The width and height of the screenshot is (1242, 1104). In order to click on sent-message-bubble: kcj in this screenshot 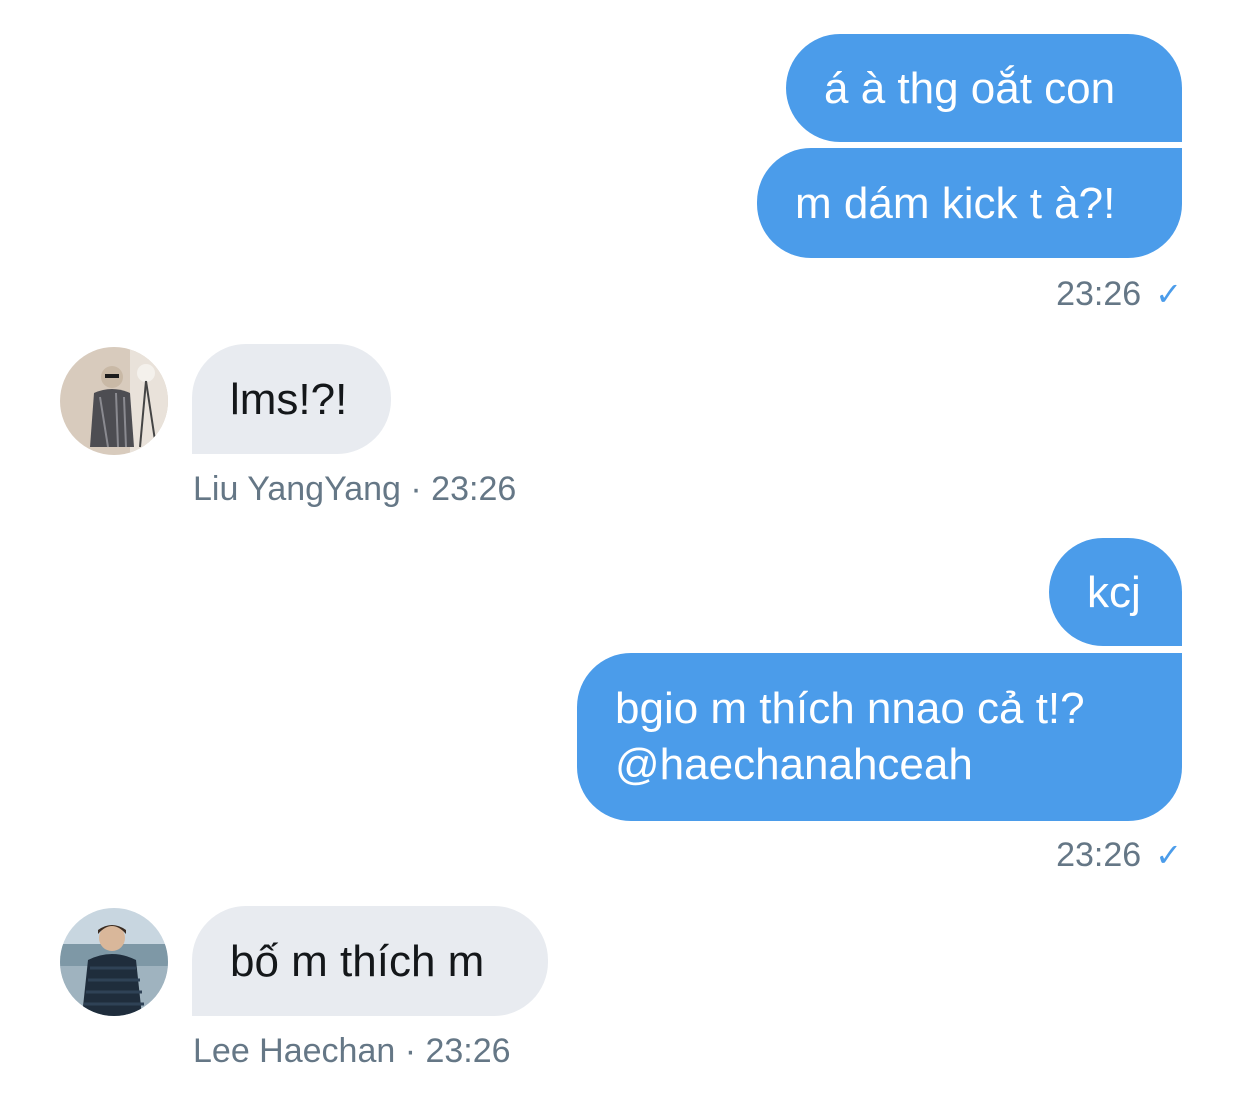, I will do `click(1115, 592)`.